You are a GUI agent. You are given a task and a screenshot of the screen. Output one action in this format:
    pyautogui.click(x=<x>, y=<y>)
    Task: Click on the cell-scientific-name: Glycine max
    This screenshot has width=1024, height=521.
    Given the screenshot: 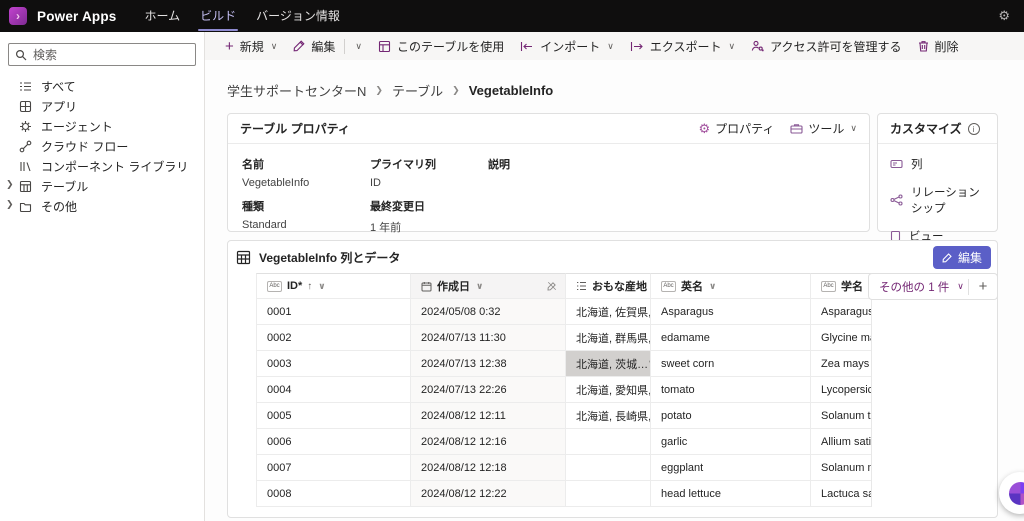 What is the action you would take?
    pyautogui.click(x=841, y=338)
    